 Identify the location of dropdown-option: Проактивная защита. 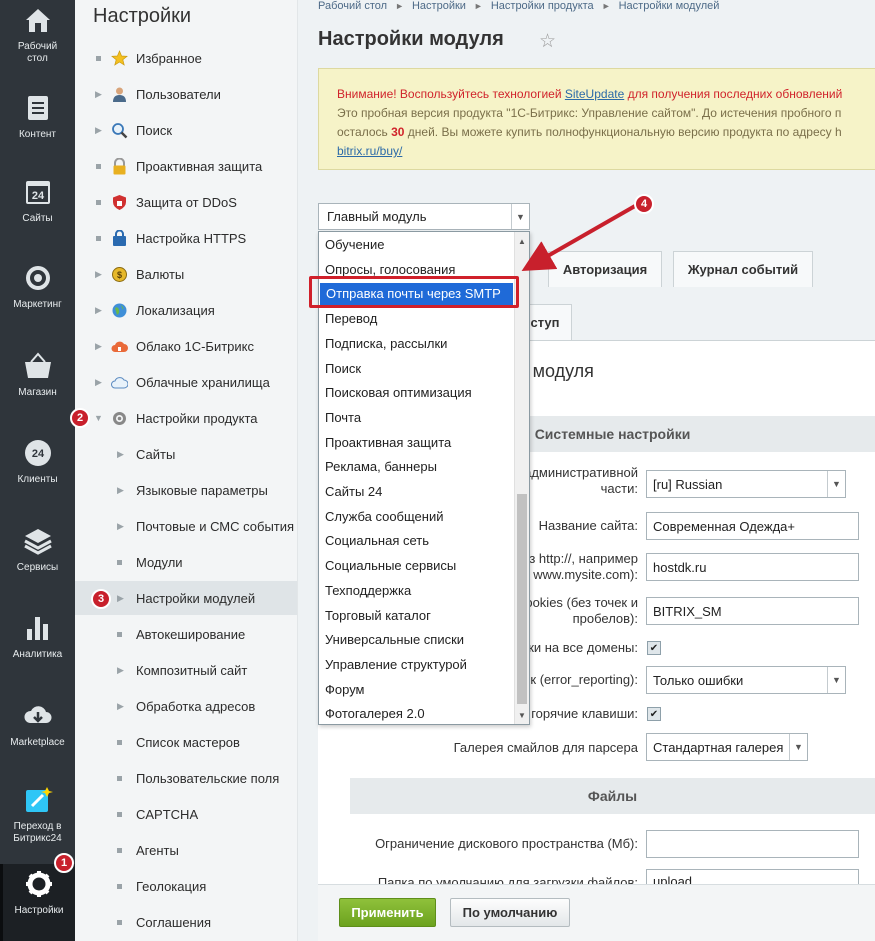
(388, 442).